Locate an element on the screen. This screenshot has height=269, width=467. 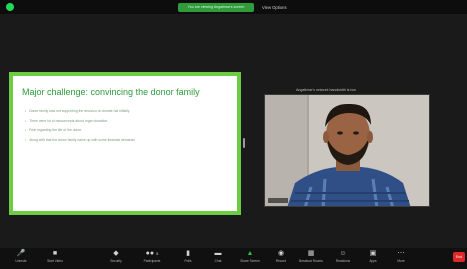
toolbar-label: More is located at coordinates (401, 261).